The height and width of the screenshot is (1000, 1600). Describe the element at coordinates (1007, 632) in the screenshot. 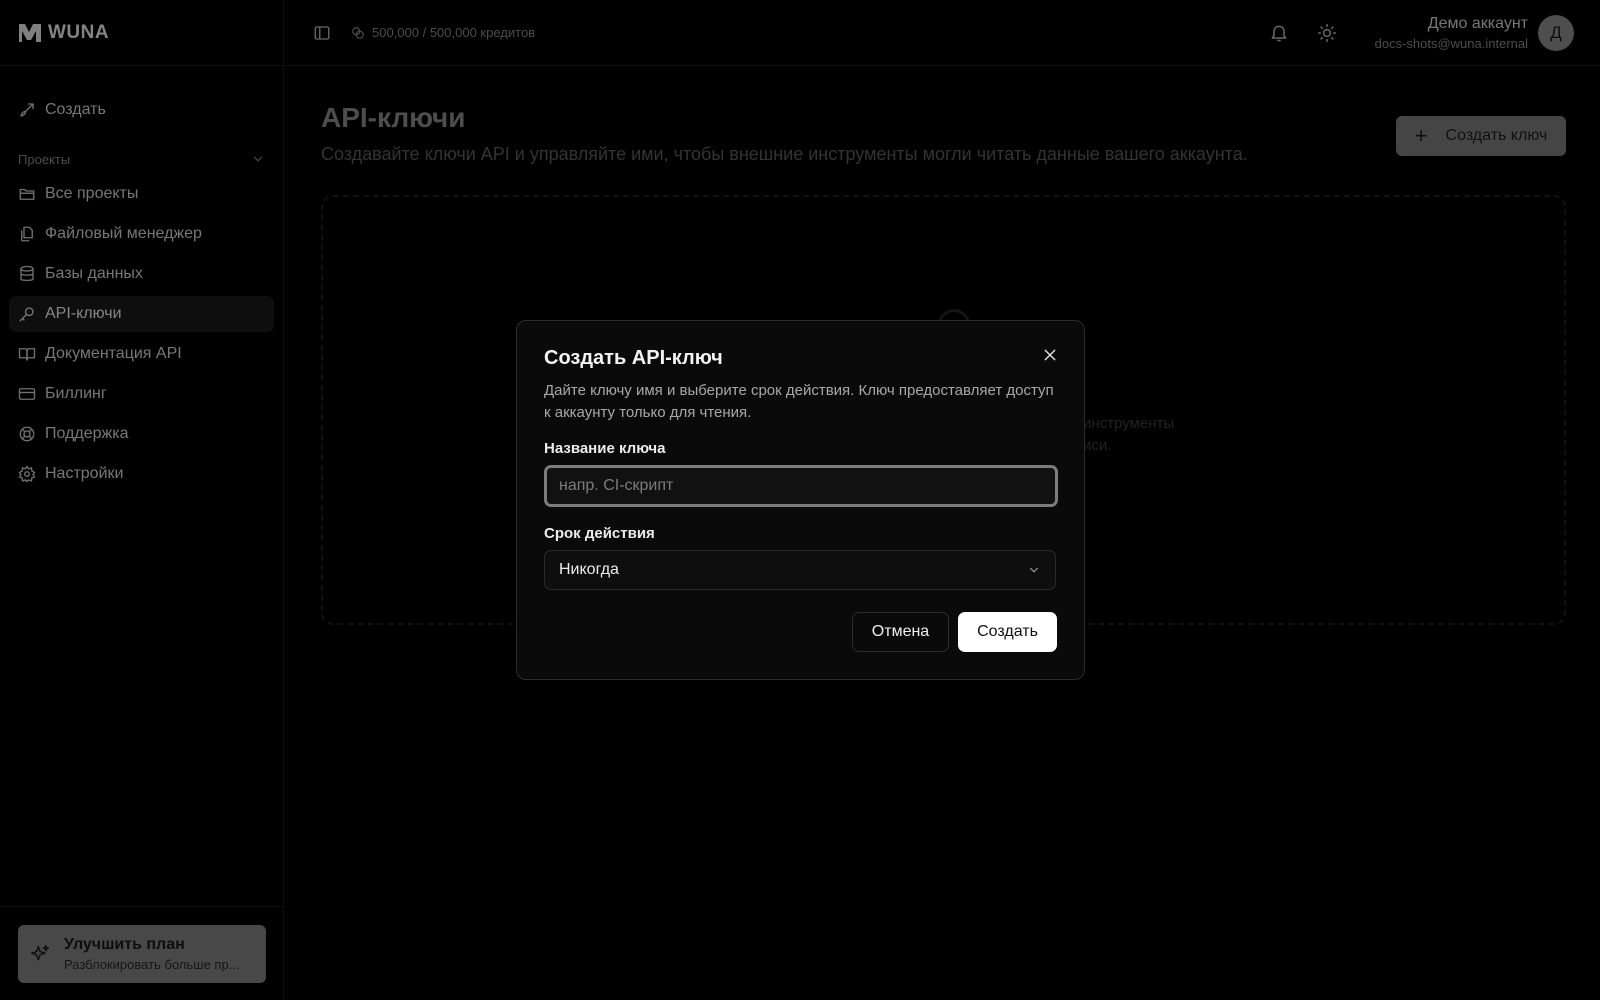

I see `submit-create-button: Создать` at that location.